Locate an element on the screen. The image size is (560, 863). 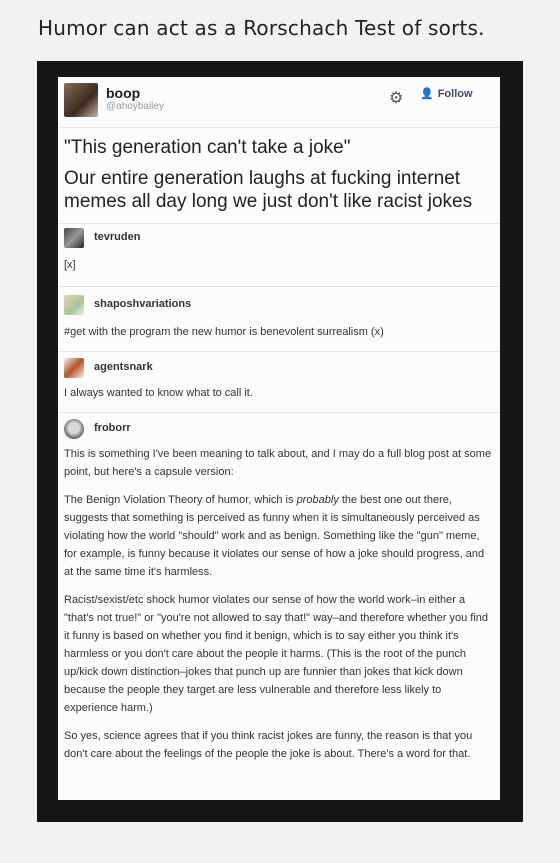
post-username: boop is located at coordinates (123, 93).